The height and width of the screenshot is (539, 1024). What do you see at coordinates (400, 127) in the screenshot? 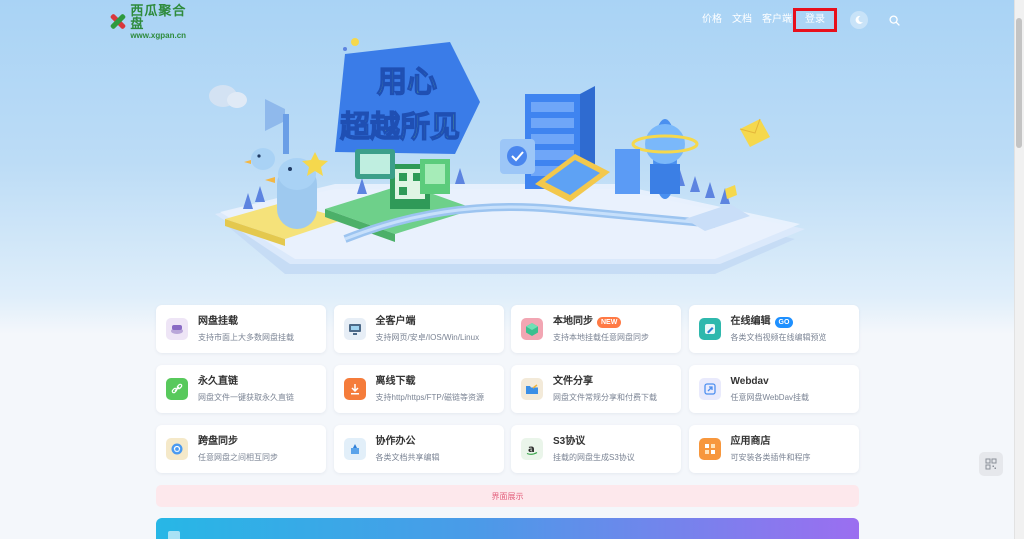
I see `slogan-line2: 超越所见` at bounding box center [400, 127].